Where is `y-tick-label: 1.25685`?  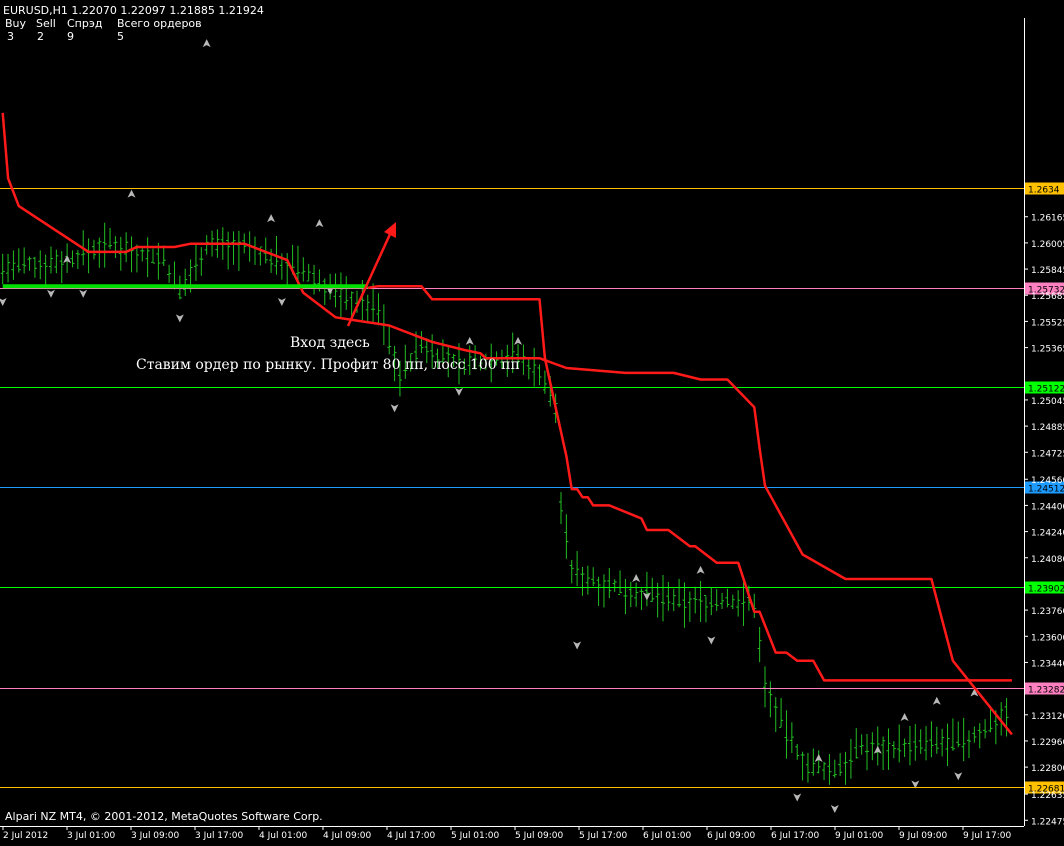 y-tick-label: 1.25685 is located at coordinates (1047, 297).